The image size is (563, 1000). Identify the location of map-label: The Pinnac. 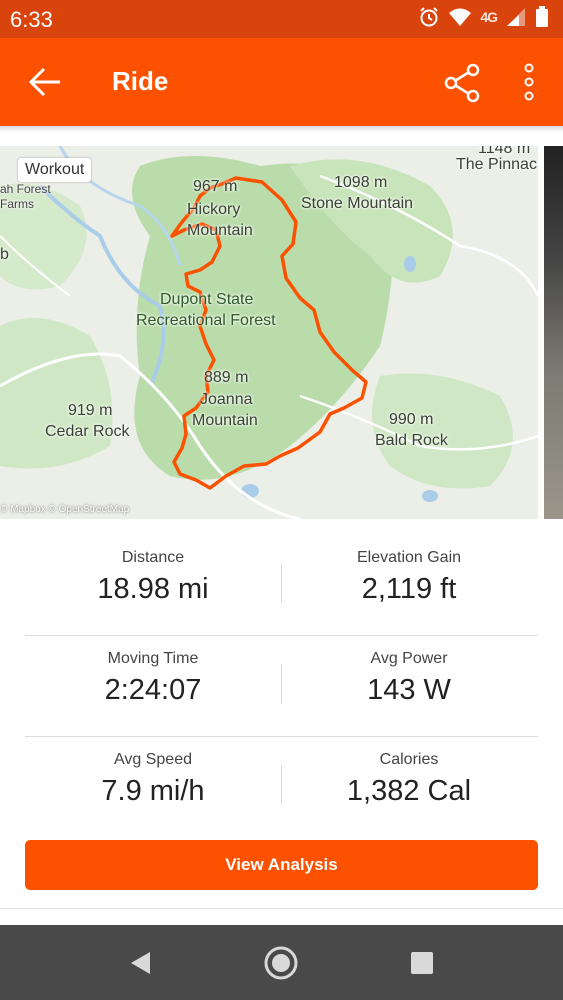
(496, 164).